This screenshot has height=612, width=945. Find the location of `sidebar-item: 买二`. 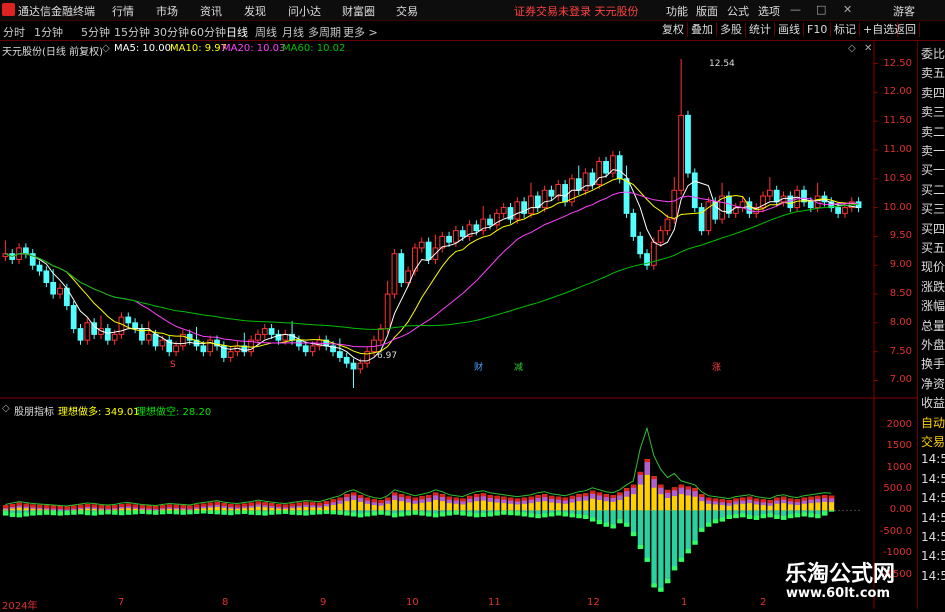

sidebar-item: 买二 is located at coordinates (933, 189).